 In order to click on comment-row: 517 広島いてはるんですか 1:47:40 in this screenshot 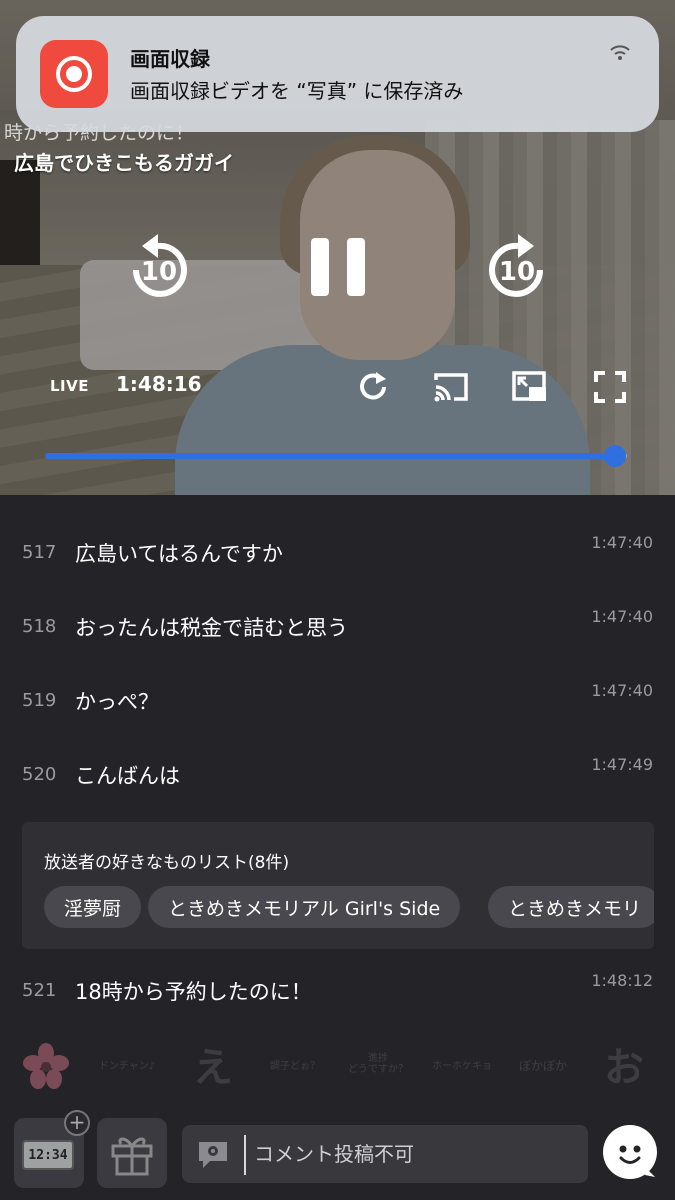, I will do `click(337, 550)`.